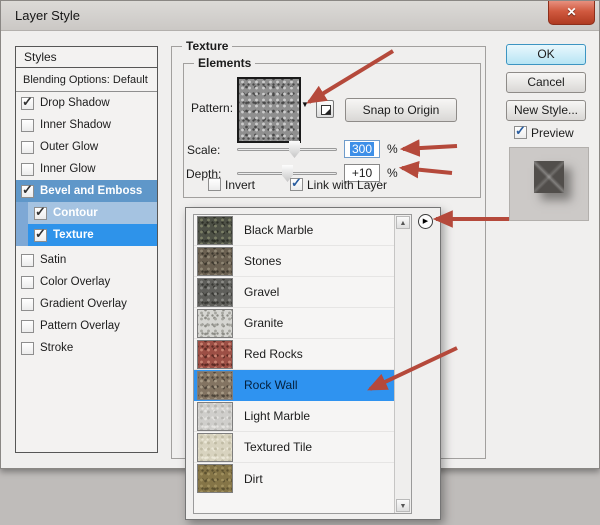 This screenshot has width=600, height=525. What do you see at coordinates (269, 110) in the screenshot?
I see `pattern-preview-swatch` at bounding box center [269, 110].